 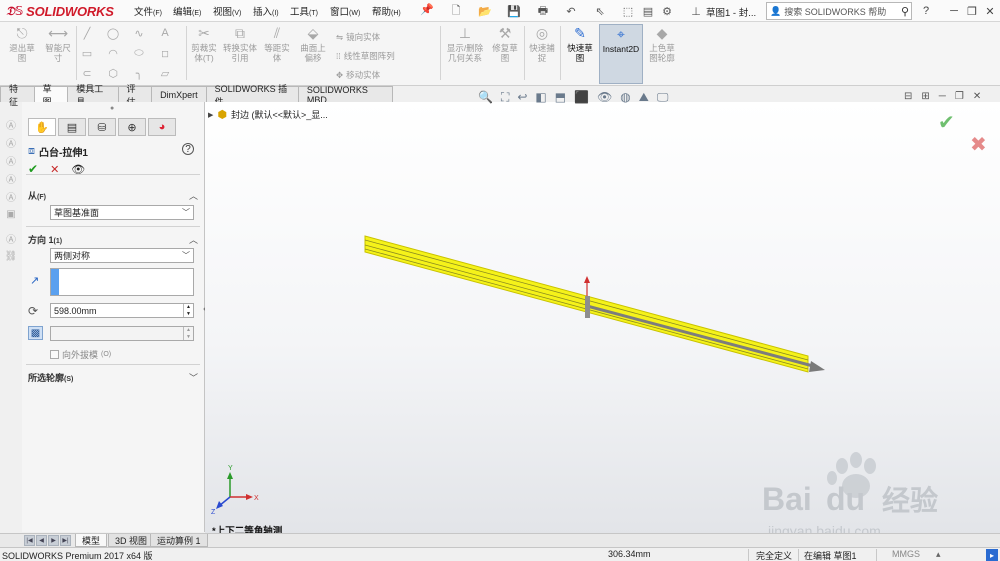 What do you see at coordinates (113, 239) in the screenshot?
I see `direction1-section-header: 方向 1(1) ︿` at bounding box center [113, 239].